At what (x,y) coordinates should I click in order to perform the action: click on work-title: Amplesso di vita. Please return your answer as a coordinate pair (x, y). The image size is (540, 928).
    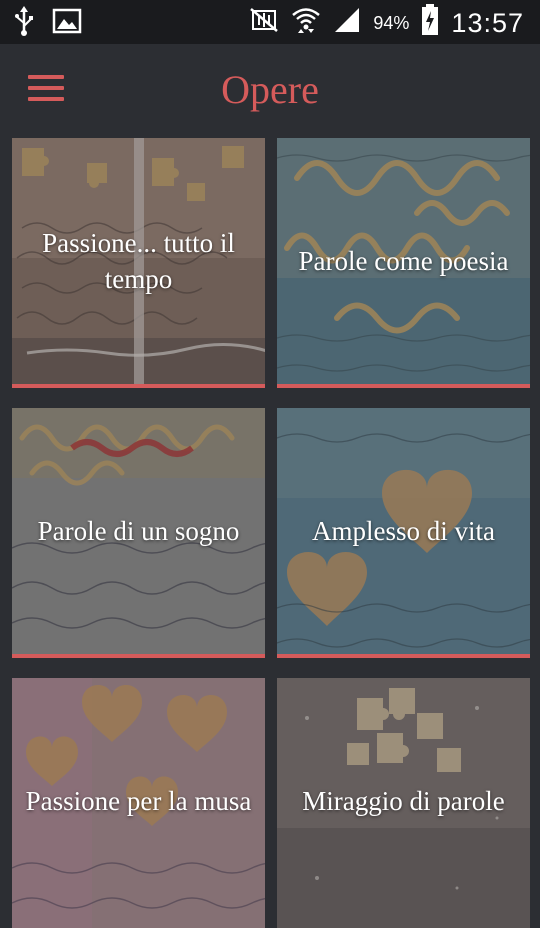
    Looking at the image, I should click on (403, 531).